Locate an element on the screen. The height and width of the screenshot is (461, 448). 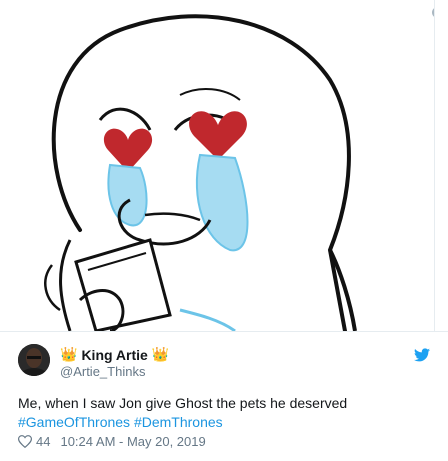
heart-outline-icon is located at coordinates (25, 441).